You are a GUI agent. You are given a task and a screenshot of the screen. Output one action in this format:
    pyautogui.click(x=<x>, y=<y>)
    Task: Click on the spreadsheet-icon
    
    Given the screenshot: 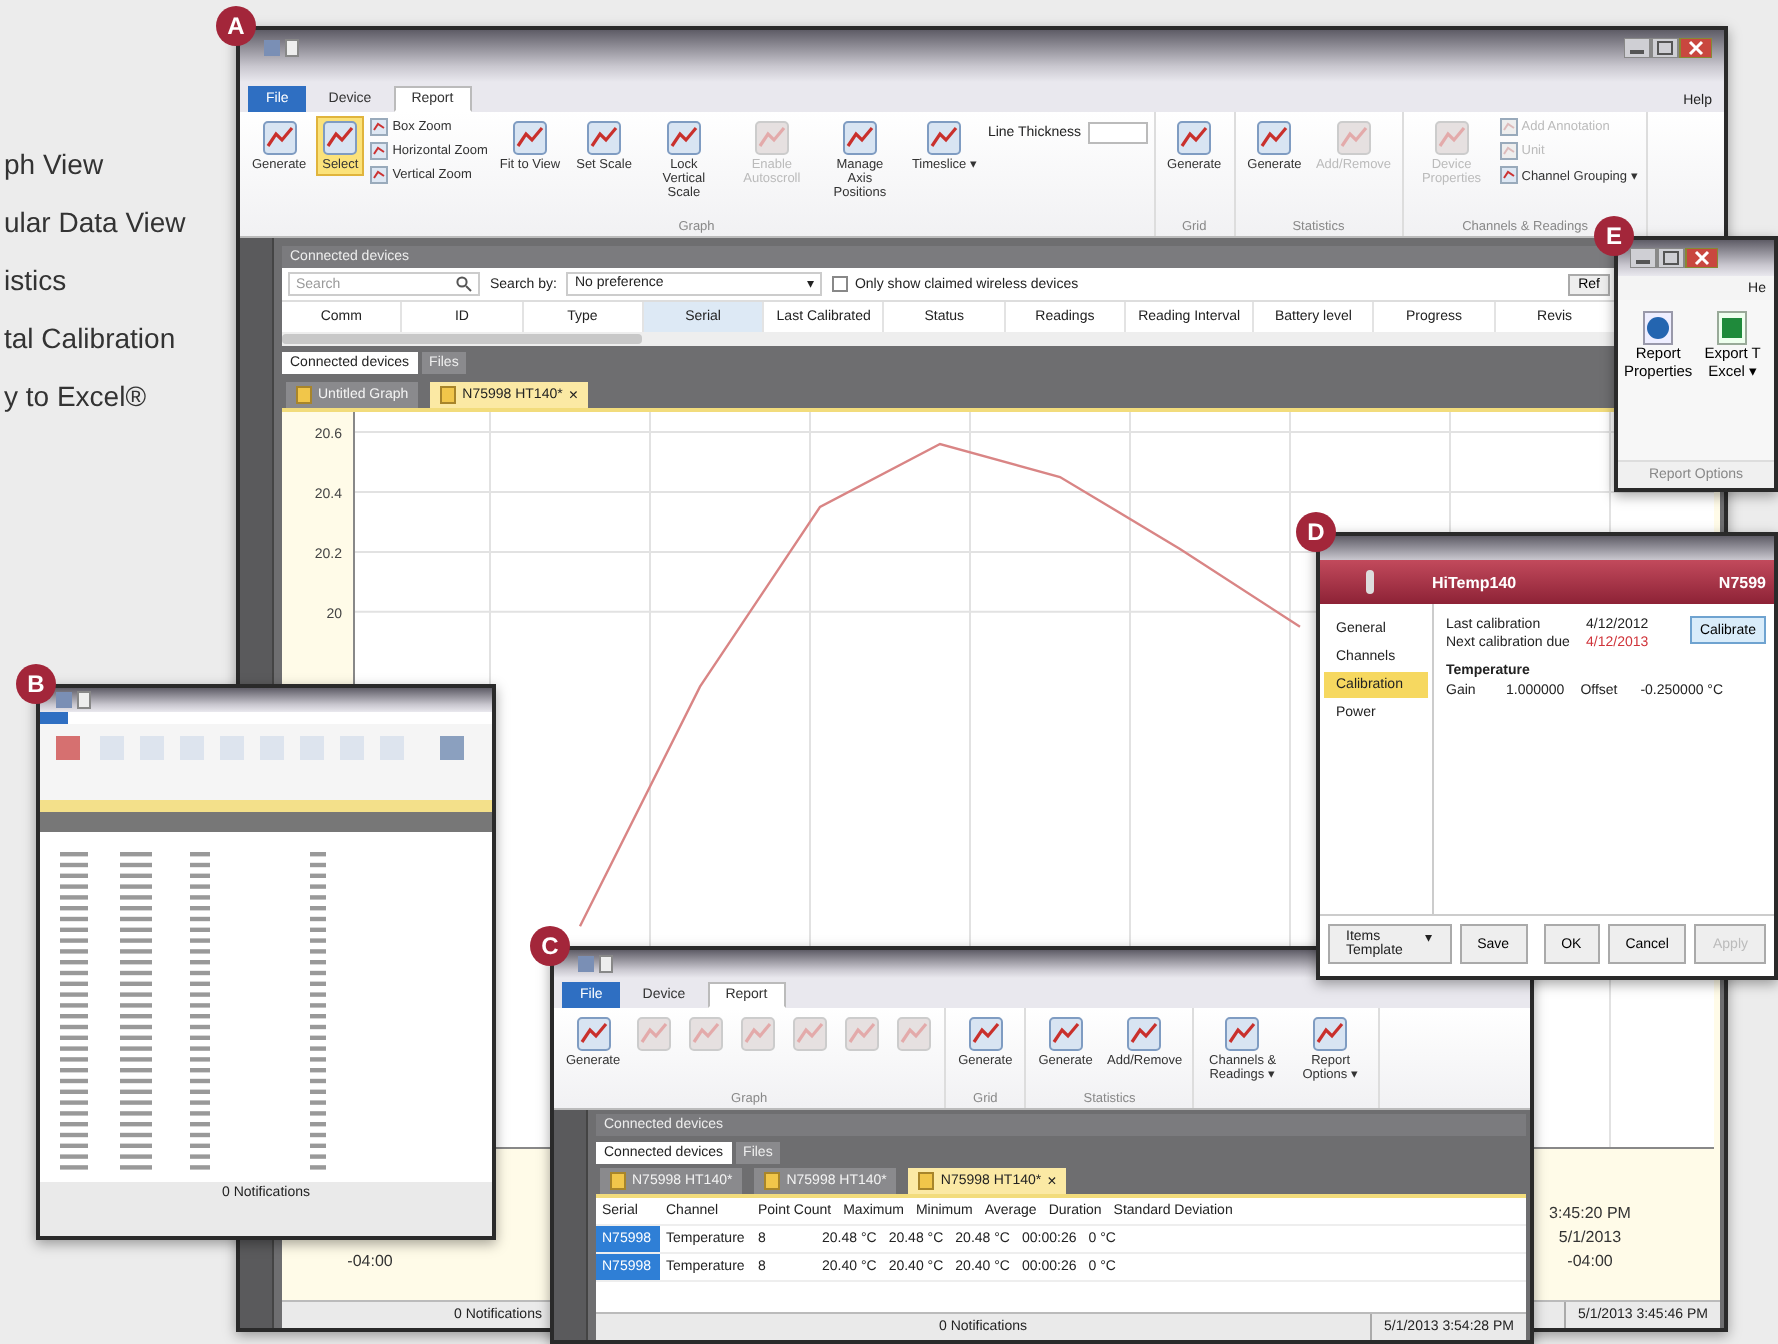 What is the action you would take?
    pyautogui.click(x=1732, y=328)
    